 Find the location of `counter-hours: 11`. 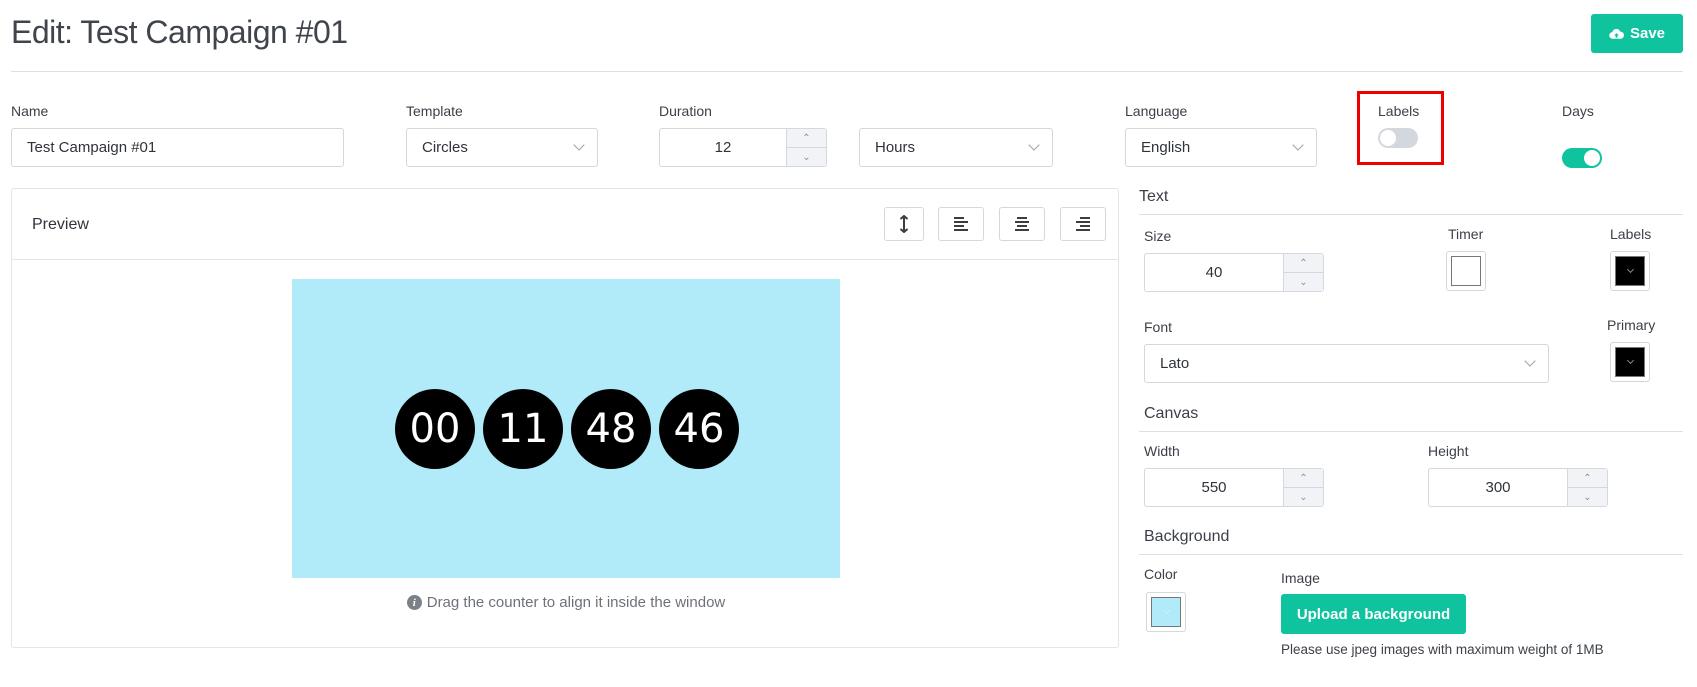

counter-hours: 11 is located at coordinates (523, 429).